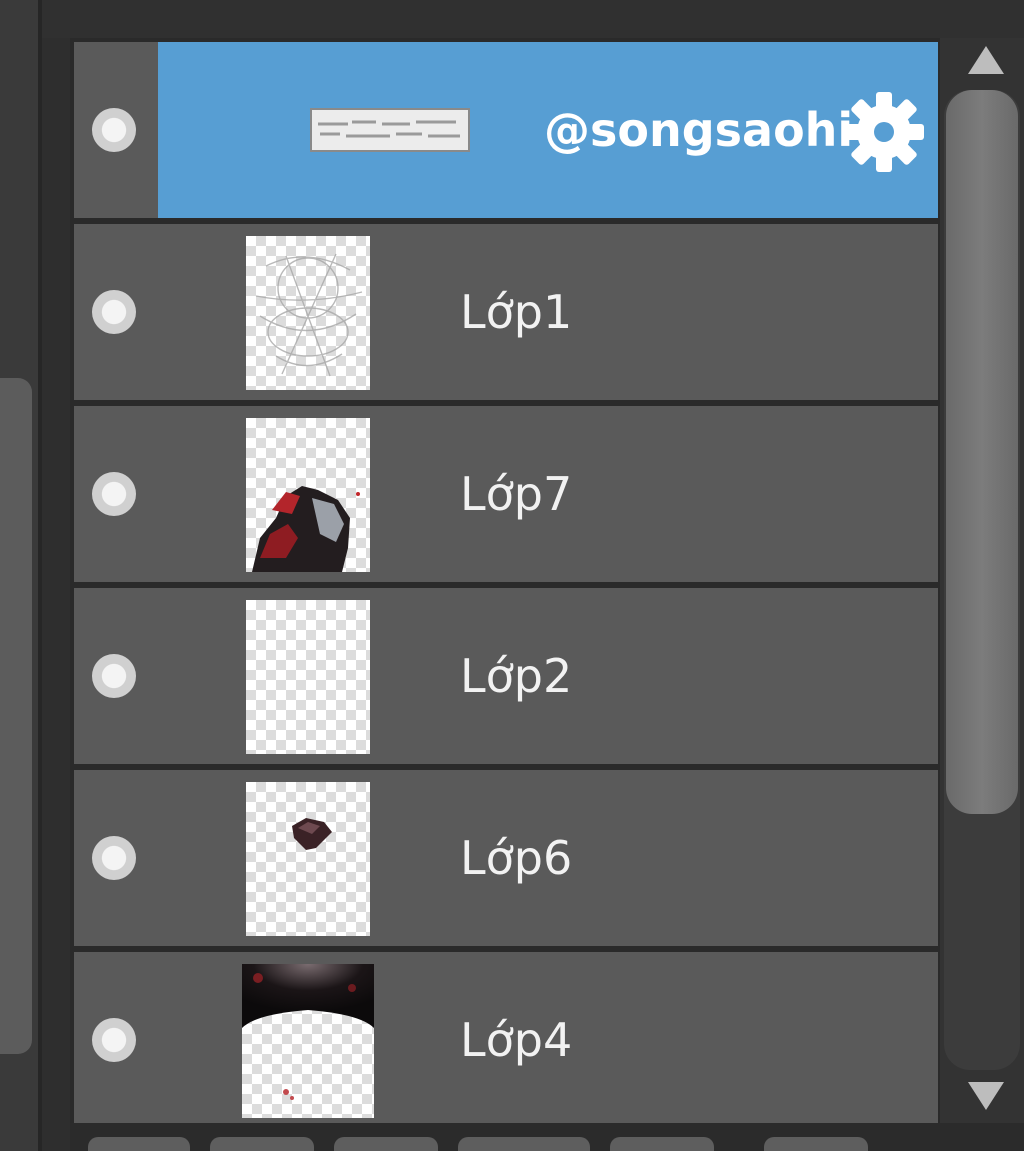  I want to click on scrollbar-thumb, so click(982, 452).